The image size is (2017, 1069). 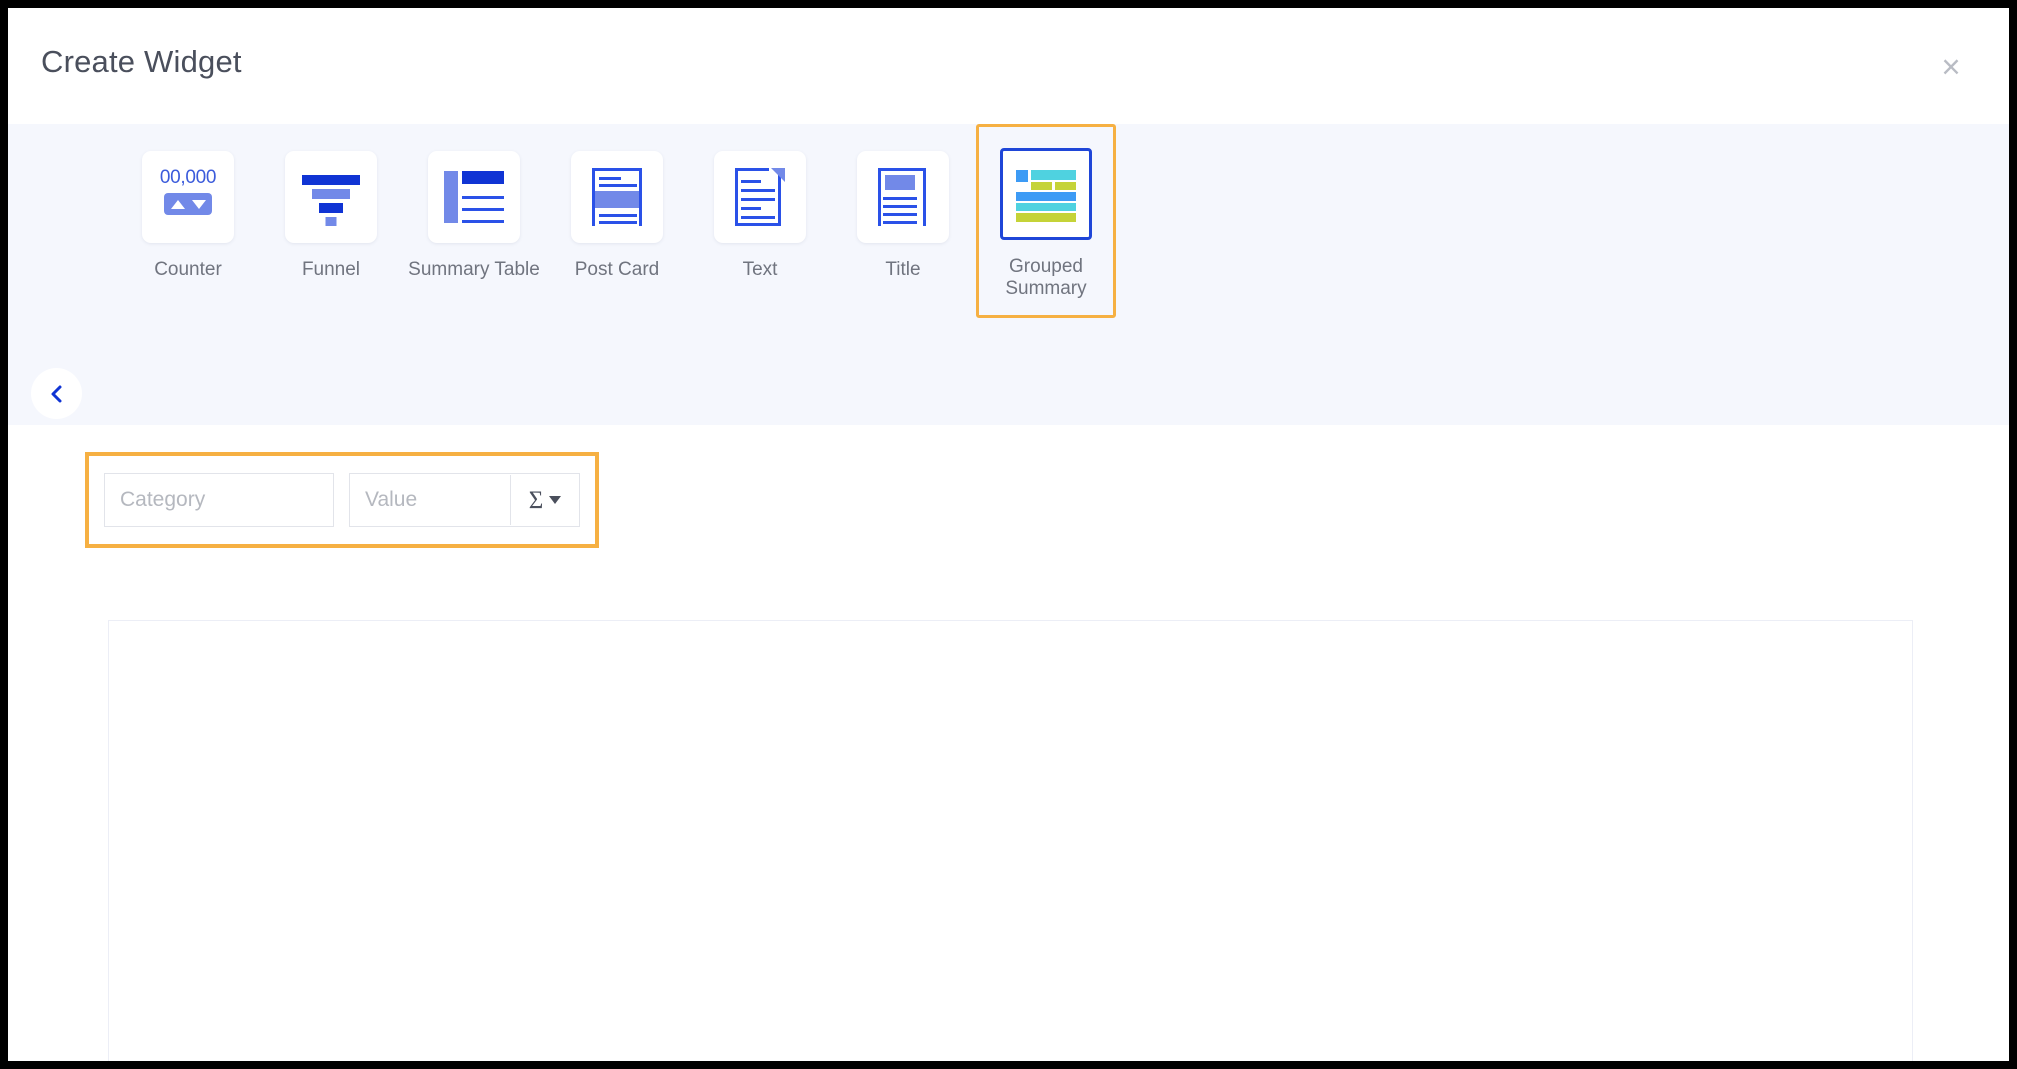 I want to click on counter-tile: 00,000, so click(x=188, y=197).